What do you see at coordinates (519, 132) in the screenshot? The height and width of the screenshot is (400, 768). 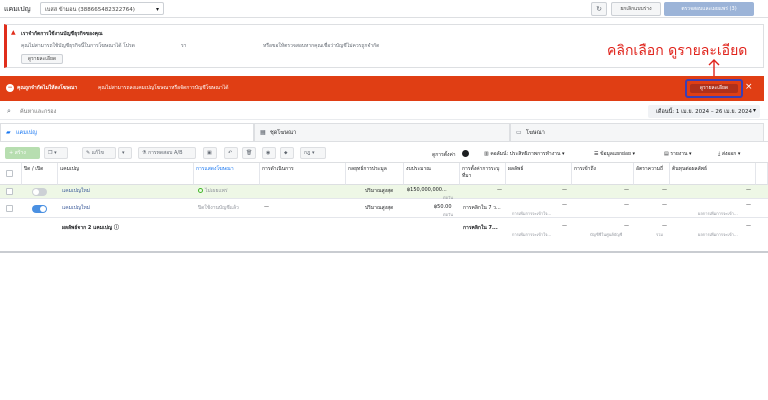 I see `ad-icon: ▭` at bounding box center [519, 132].